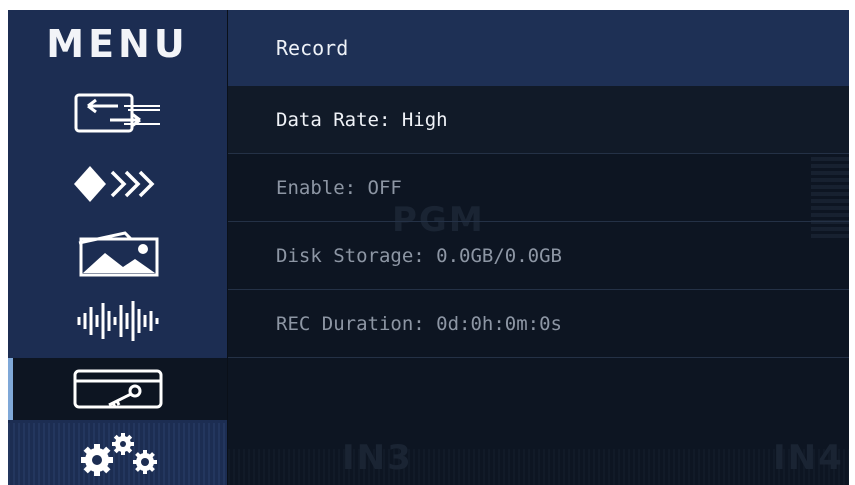 The width and height of the screenshot is (855, 485). I want to click on audio-waveform-icon, so click(117, 321).